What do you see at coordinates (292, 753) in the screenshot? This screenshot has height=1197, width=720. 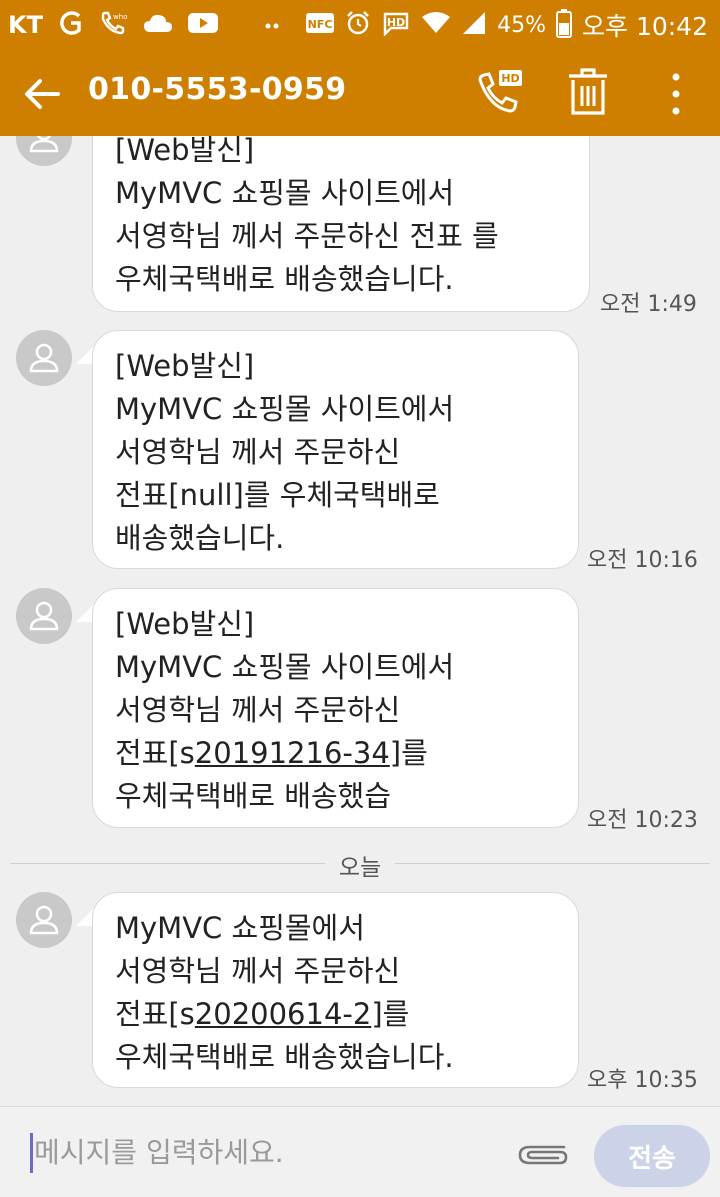 I see `number-link: 20191216-34` at bounding box center [292, 753].